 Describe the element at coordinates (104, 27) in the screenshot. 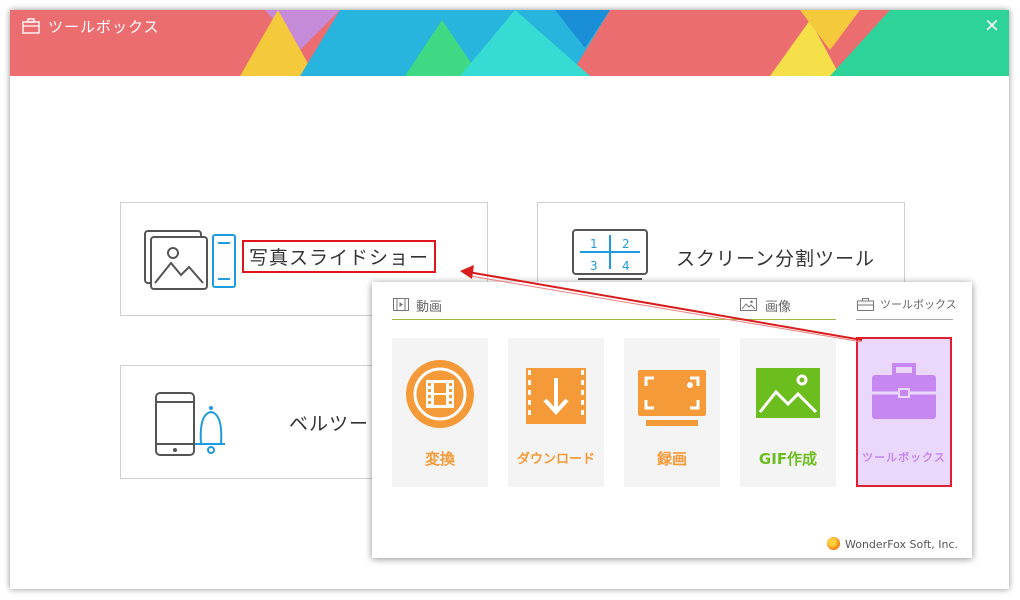

I see `window-title: ツールボックス` at that location.